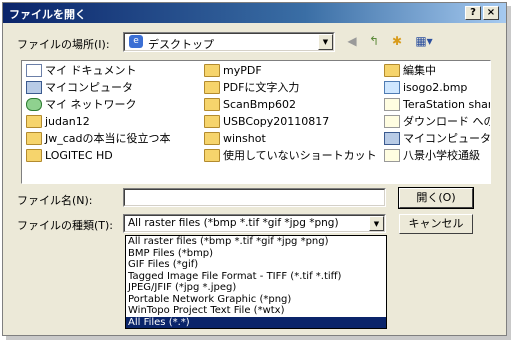 This screenshot has height=347, width=520. Describe the element at coordinates (229, 42) in the screenshot. I see `look-in-combo: e デスクトップ ▼` at that location.